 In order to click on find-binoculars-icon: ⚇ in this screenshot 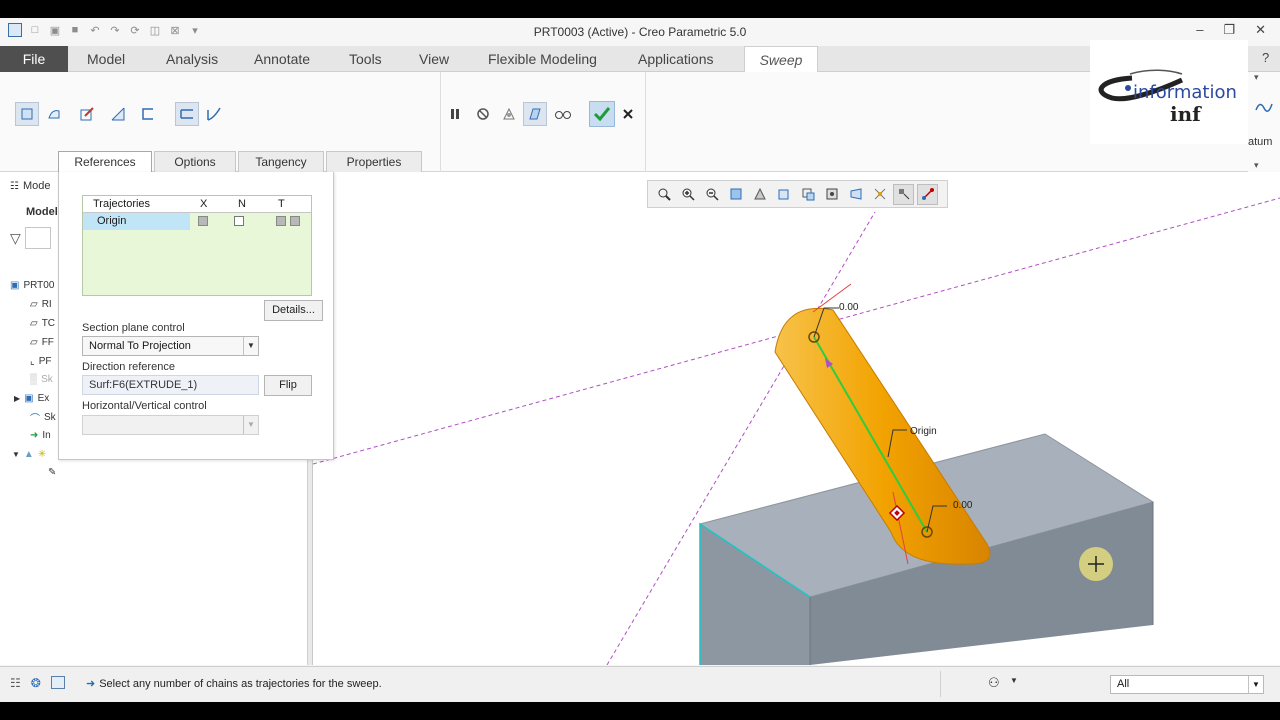, I will do `click(994, 683)`.